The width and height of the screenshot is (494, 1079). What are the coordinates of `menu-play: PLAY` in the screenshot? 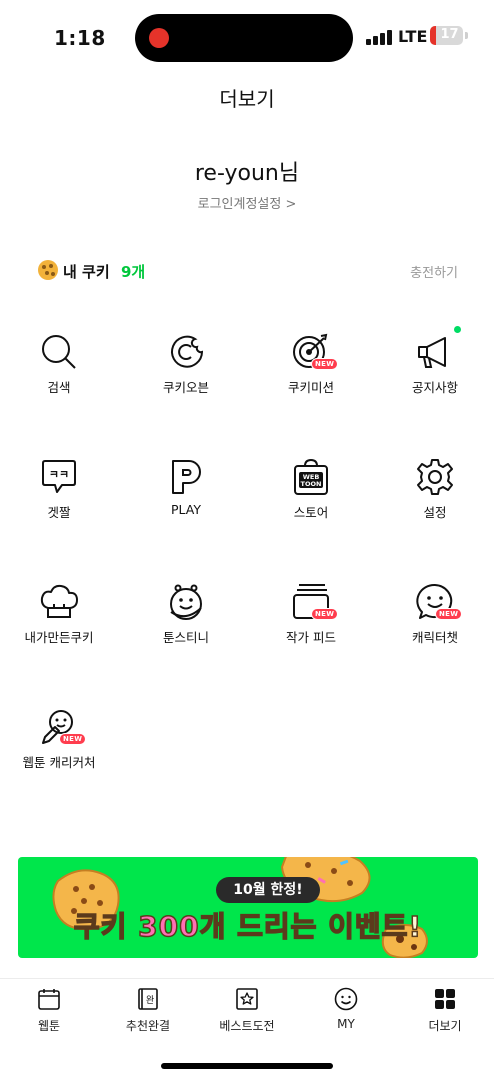 It's located at (186, 502).